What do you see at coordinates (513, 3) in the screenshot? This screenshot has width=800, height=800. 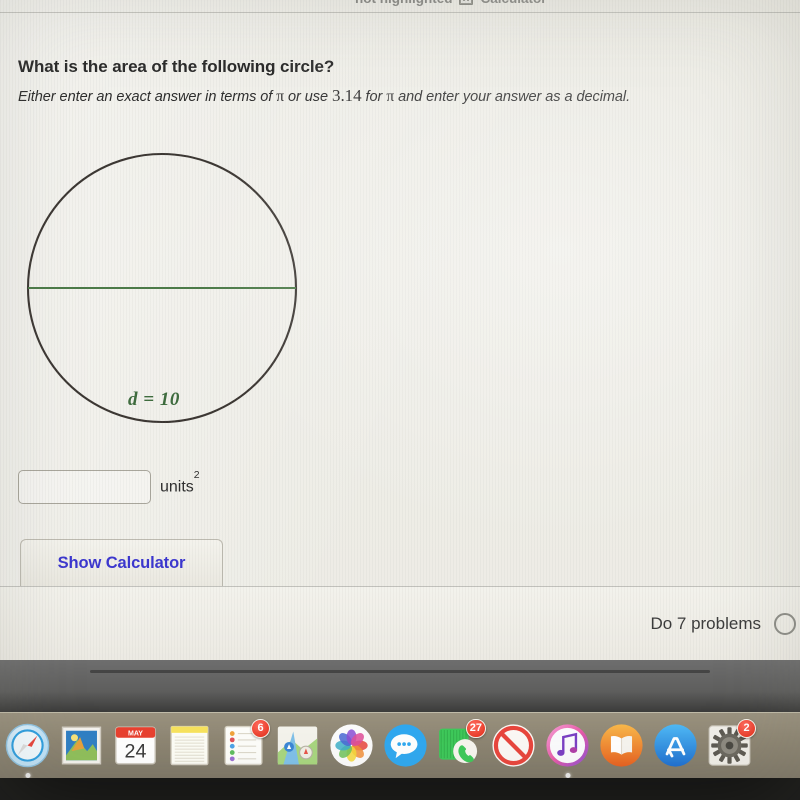 I see `header-calculator-label: Calculator` at bounding box center [513, 3].